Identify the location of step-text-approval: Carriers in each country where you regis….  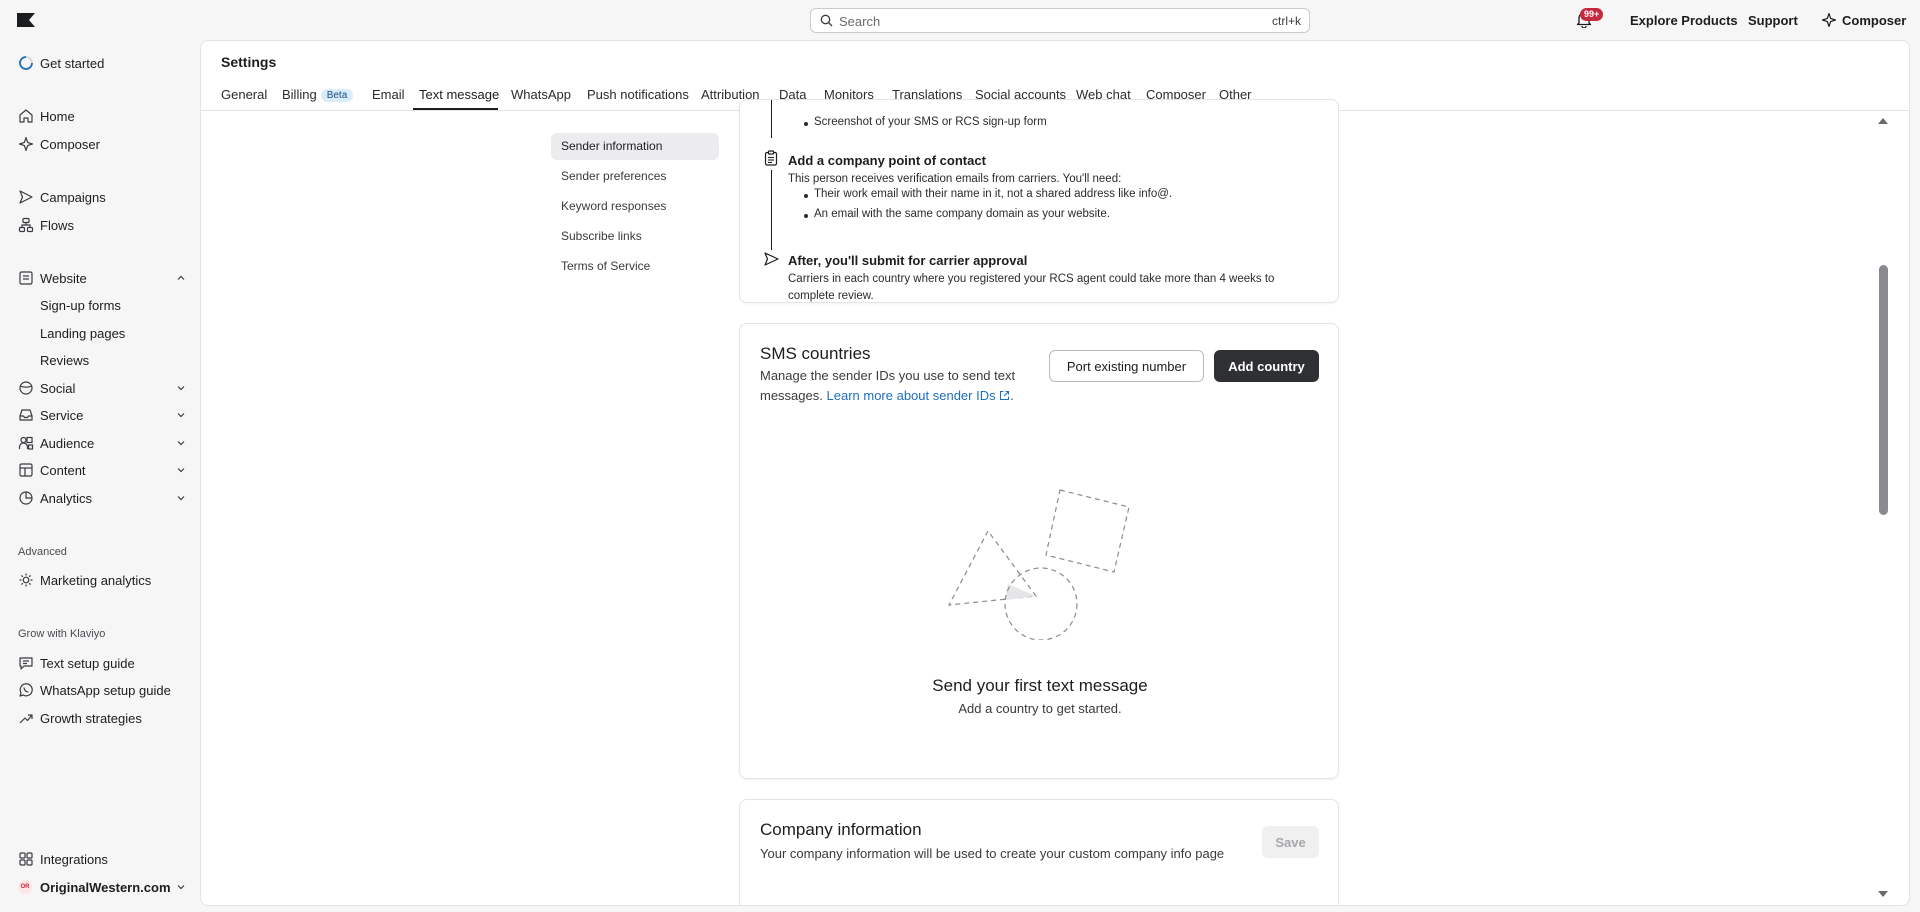
(1031, 287).